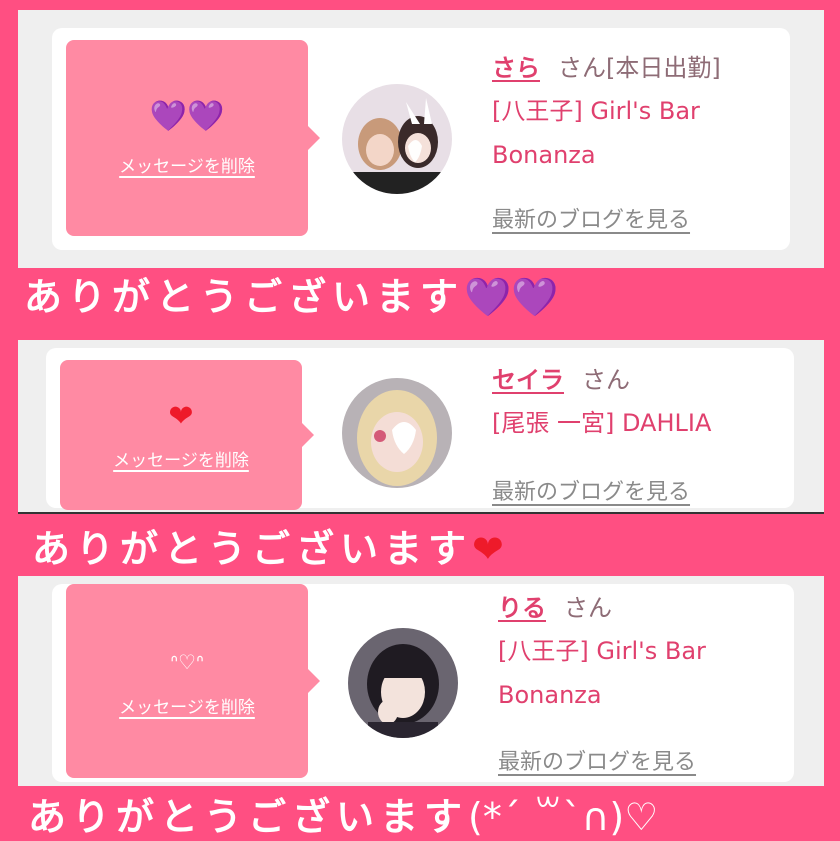 This screenshot has height=841, width=840. I want to click on message-bubble: ᐢ♡ᐢ メッセージを削除, so click(193, 681).